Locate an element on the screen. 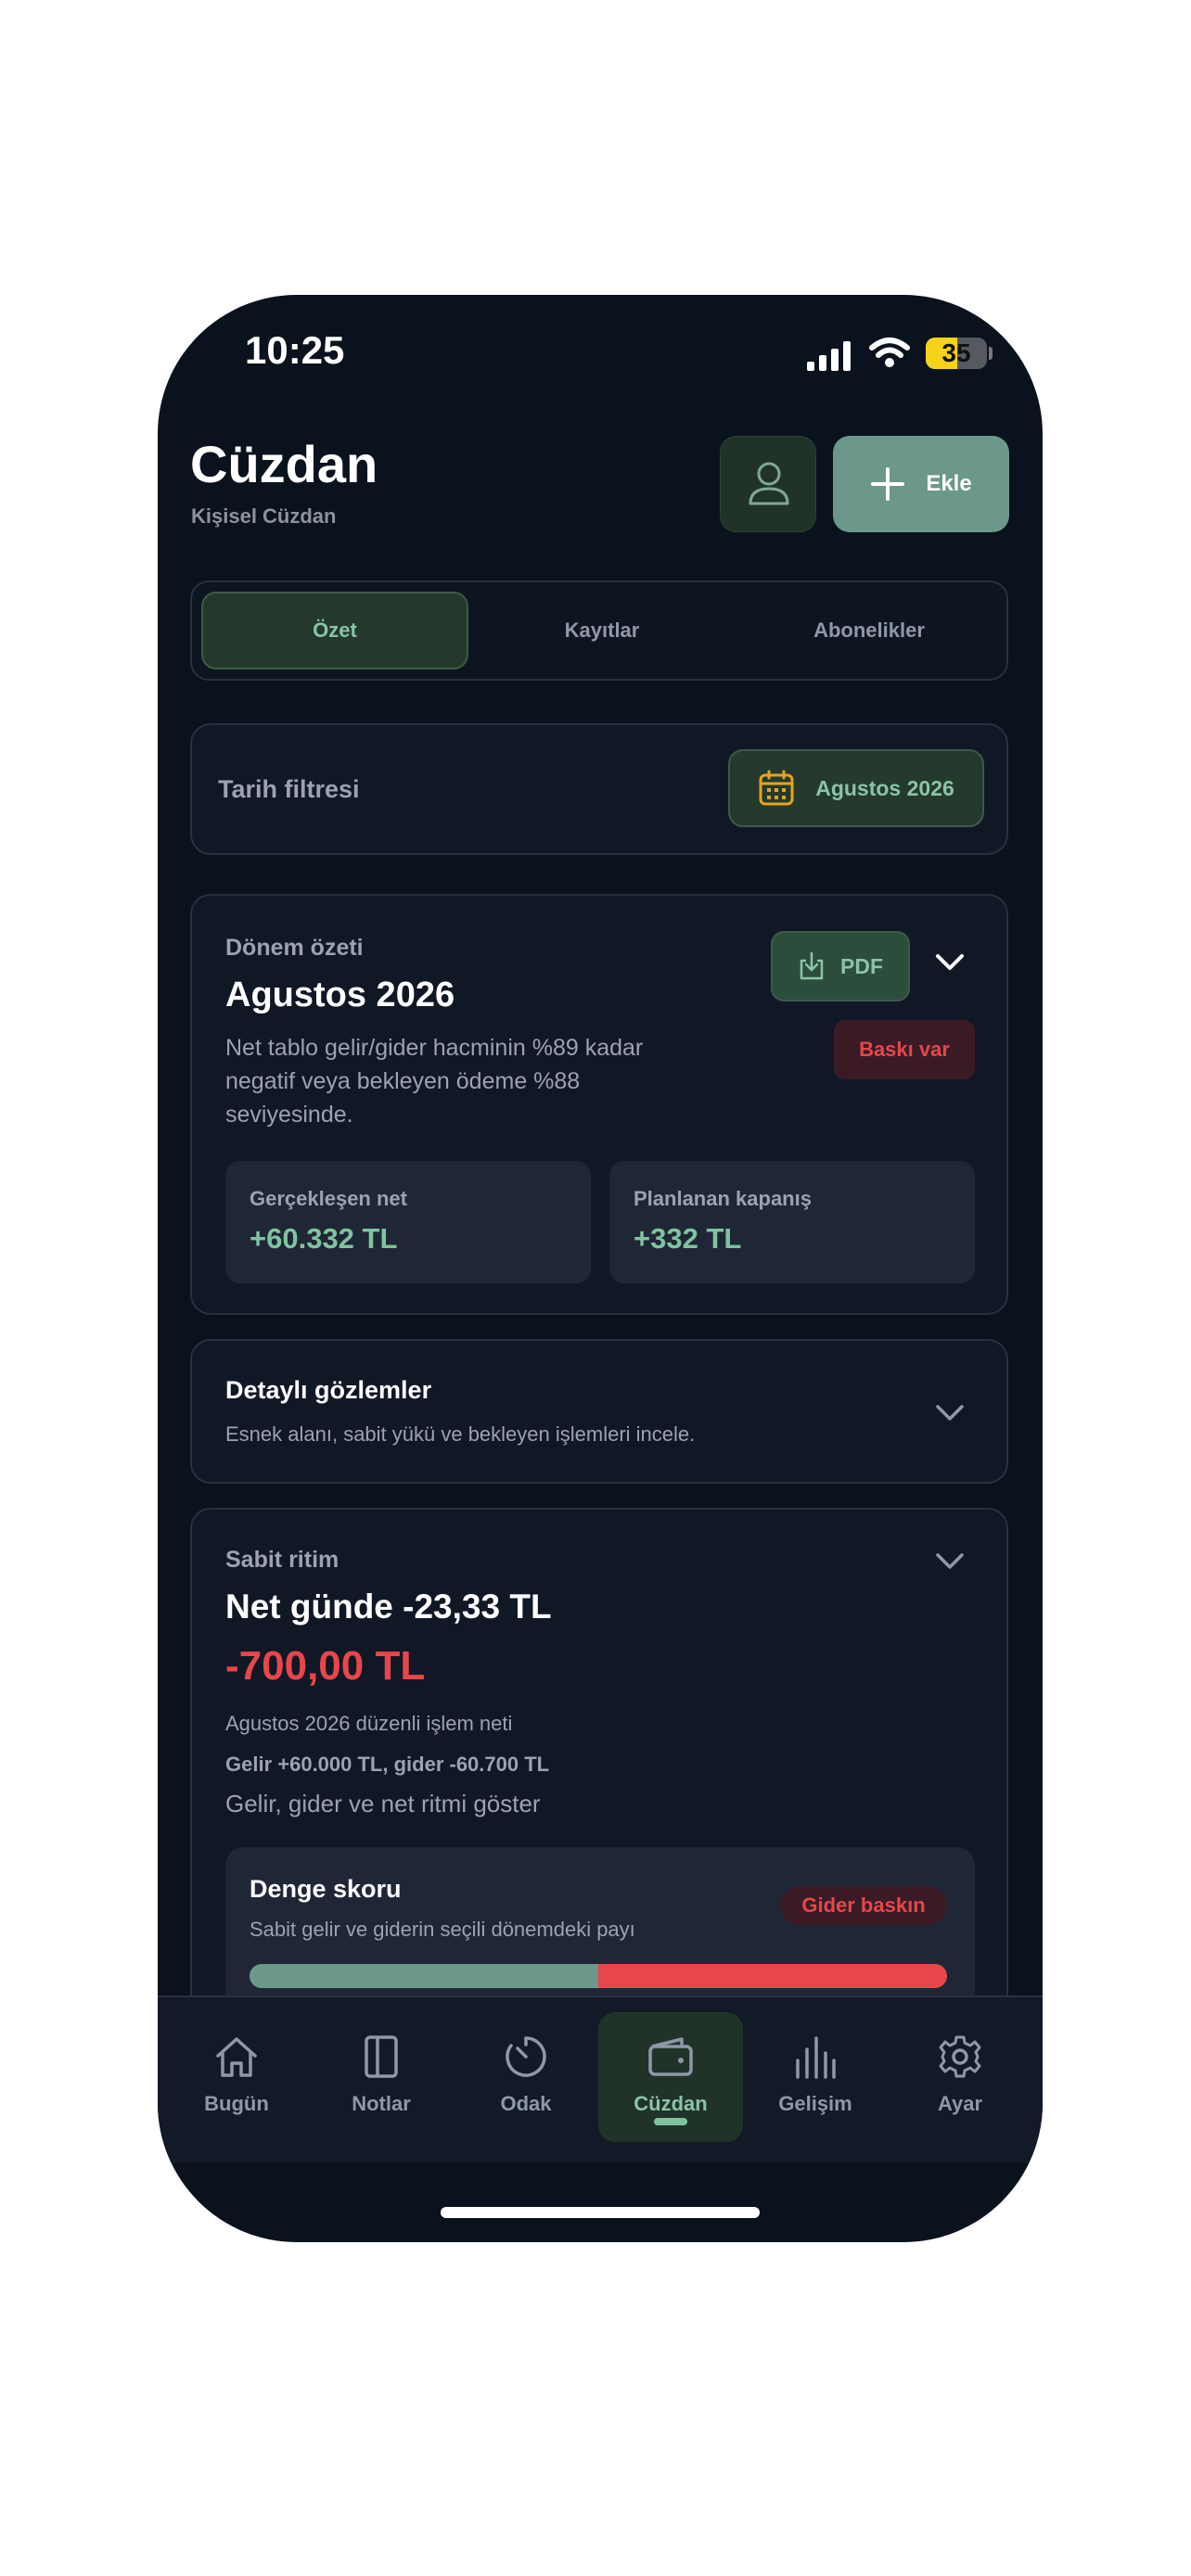 The image size is (1191, 2576). profile-button is located at coordinates (768, 484).